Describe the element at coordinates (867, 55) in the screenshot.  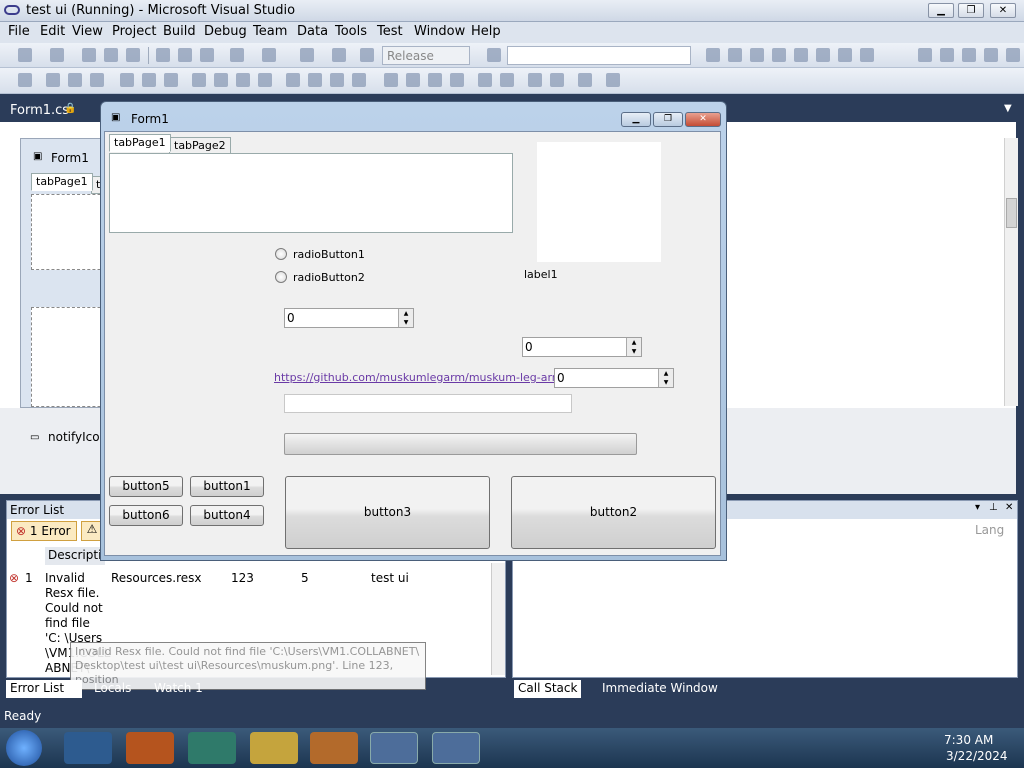
I see `window-icon` at that location.